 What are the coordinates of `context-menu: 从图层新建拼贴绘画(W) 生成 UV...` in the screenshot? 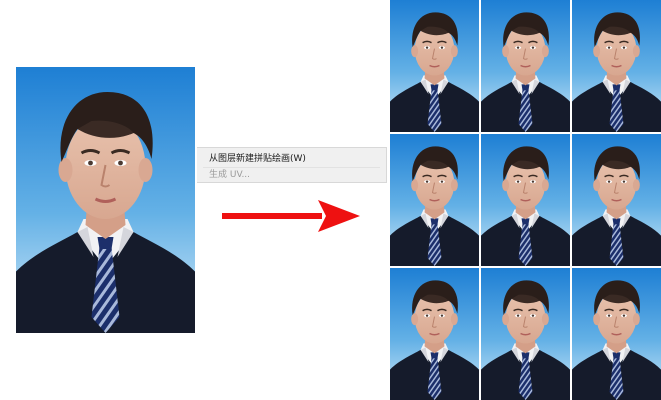 It's located at (292, 165).